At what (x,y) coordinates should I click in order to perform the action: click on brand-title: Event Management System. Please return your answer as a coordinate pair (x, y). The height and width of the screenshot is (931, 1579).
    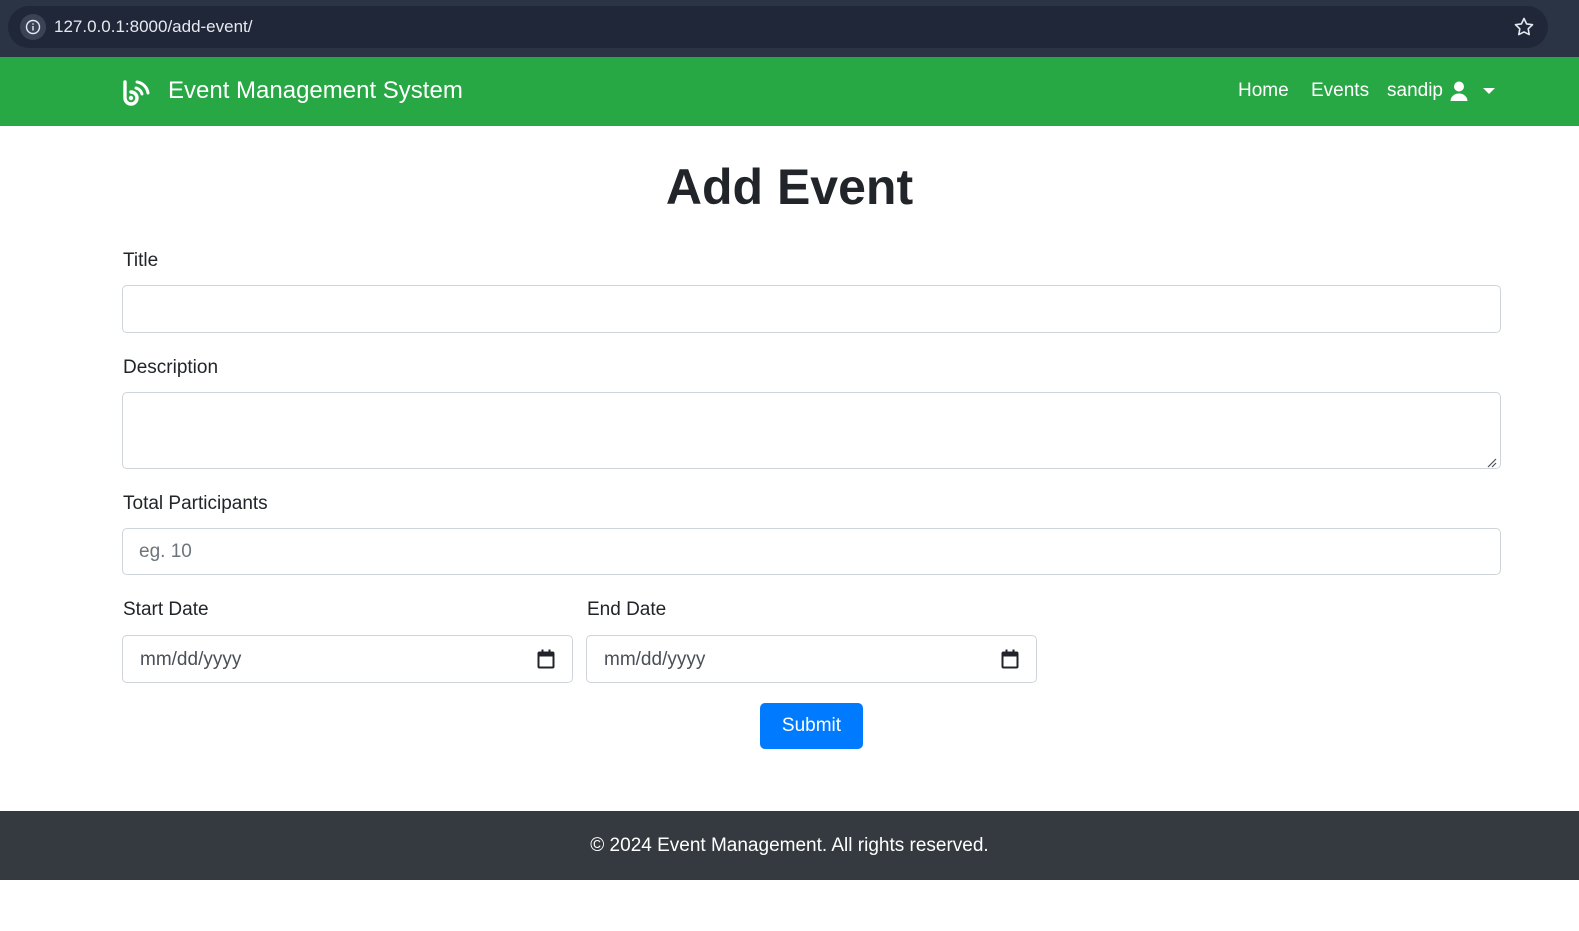
    Looking at the image, I should click on (315, 91).